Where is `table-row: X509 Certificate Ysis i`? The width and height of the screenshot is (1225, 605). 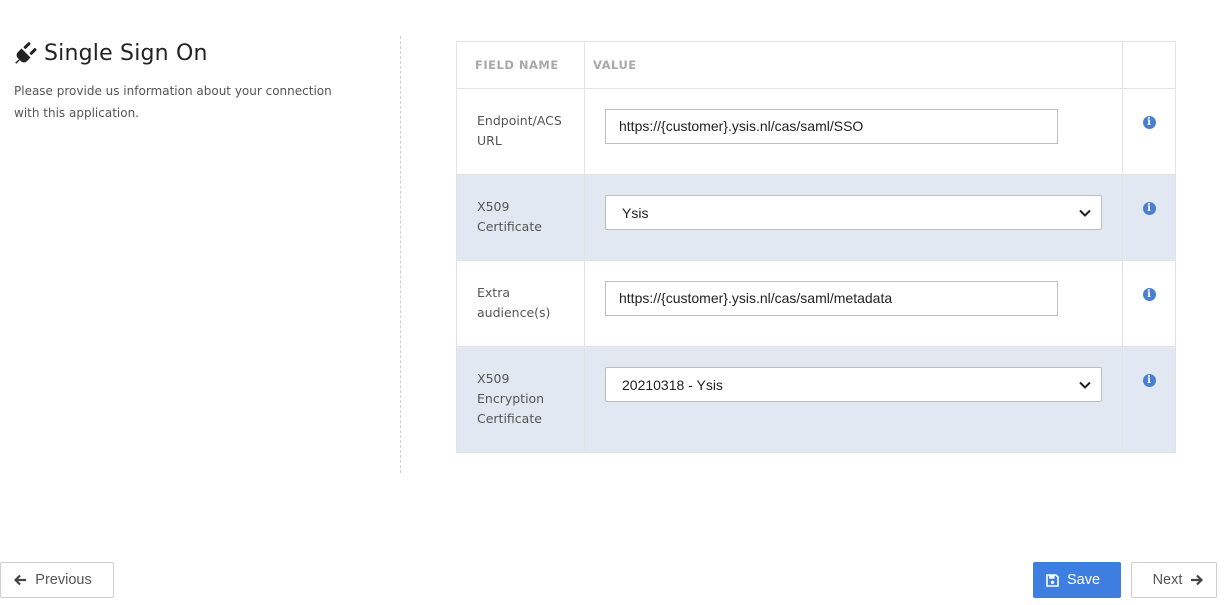 table-row: X509 Certificate Ysis i is located at coordinates (816, 217).